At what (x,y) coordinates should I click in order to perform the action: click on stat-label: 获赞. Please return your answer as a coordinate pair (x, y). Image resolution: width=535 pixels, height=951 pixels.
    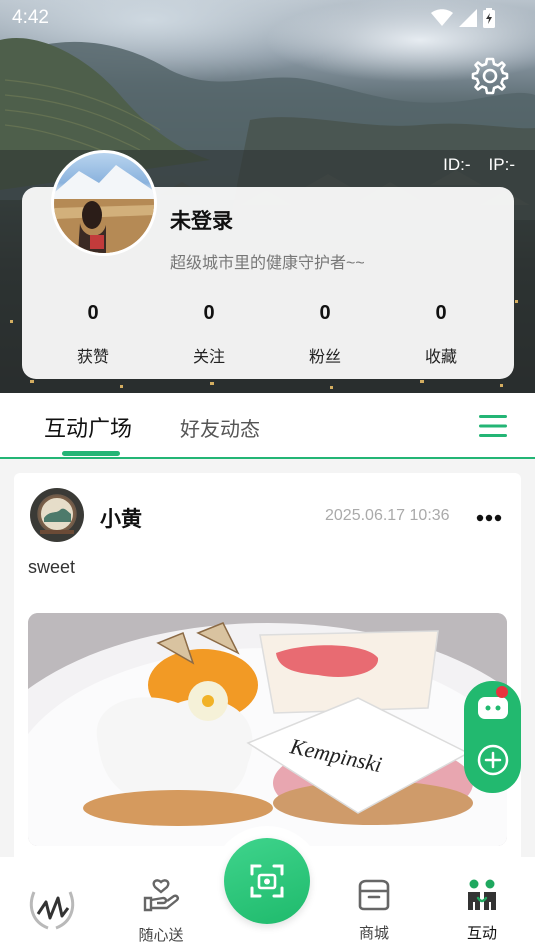
    Looking at the image, I should click on (92, 357).